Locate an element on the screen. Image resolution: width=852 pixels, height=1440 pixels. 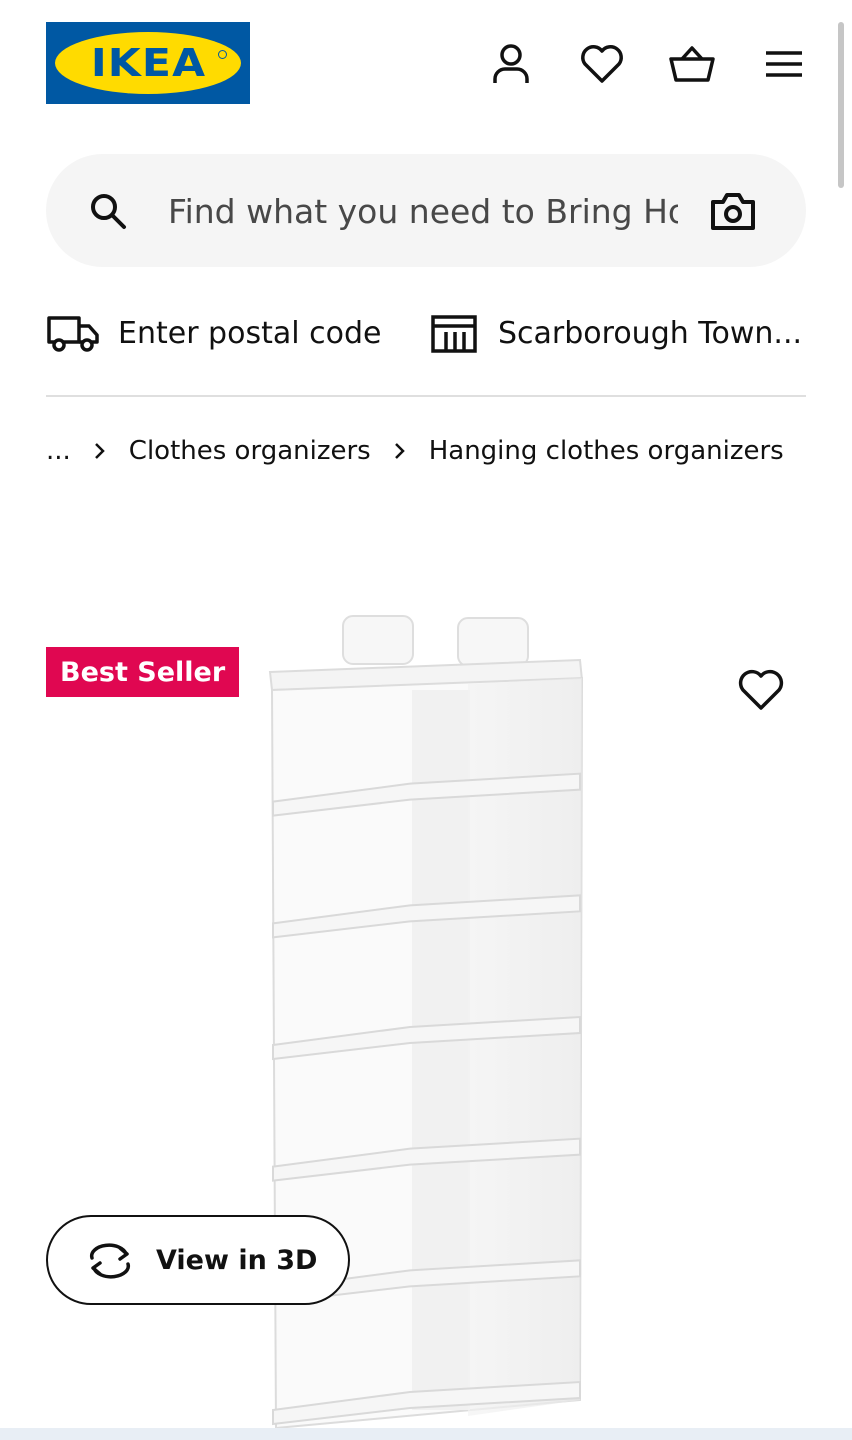
hamburger-menu-icon is located at coordinates (784, 64).